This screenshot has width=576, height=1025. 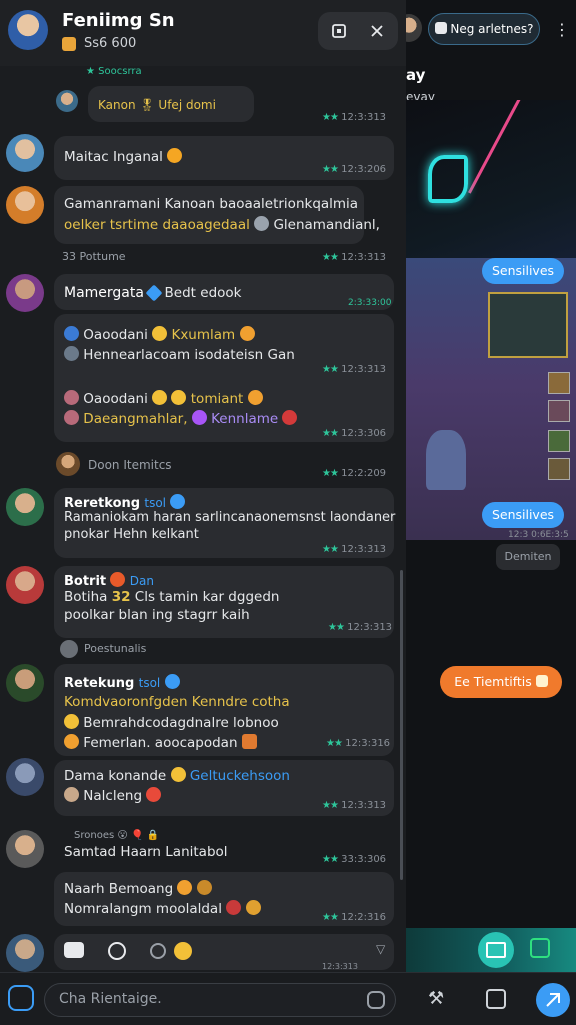 What do you see at coordinates (368, 743) in the screenshot?
I see `time-label: 12:3:316` at bounding box center [368, 743].